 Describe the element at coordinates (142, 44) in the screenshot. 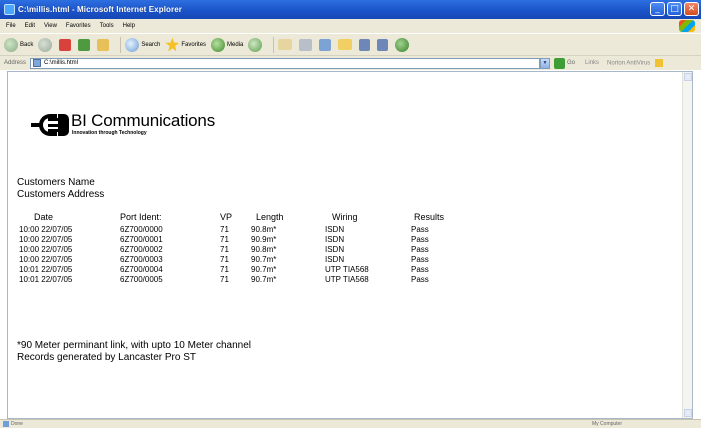

I see `search-button: Search` at that location.